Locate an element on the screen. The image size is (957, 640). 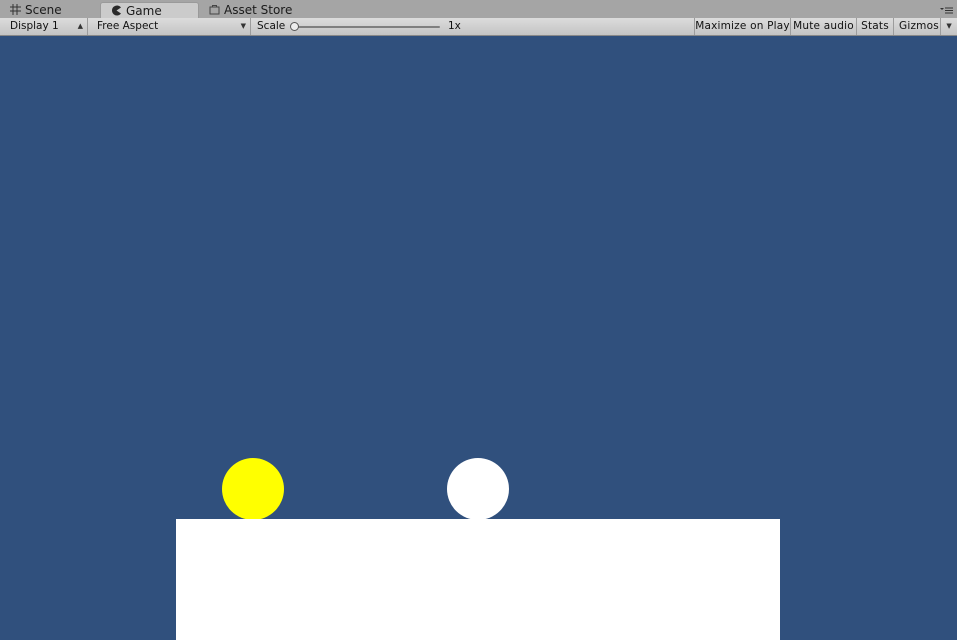
tab-asset-store-label: Asset Store is located at coordinates (258, 10).